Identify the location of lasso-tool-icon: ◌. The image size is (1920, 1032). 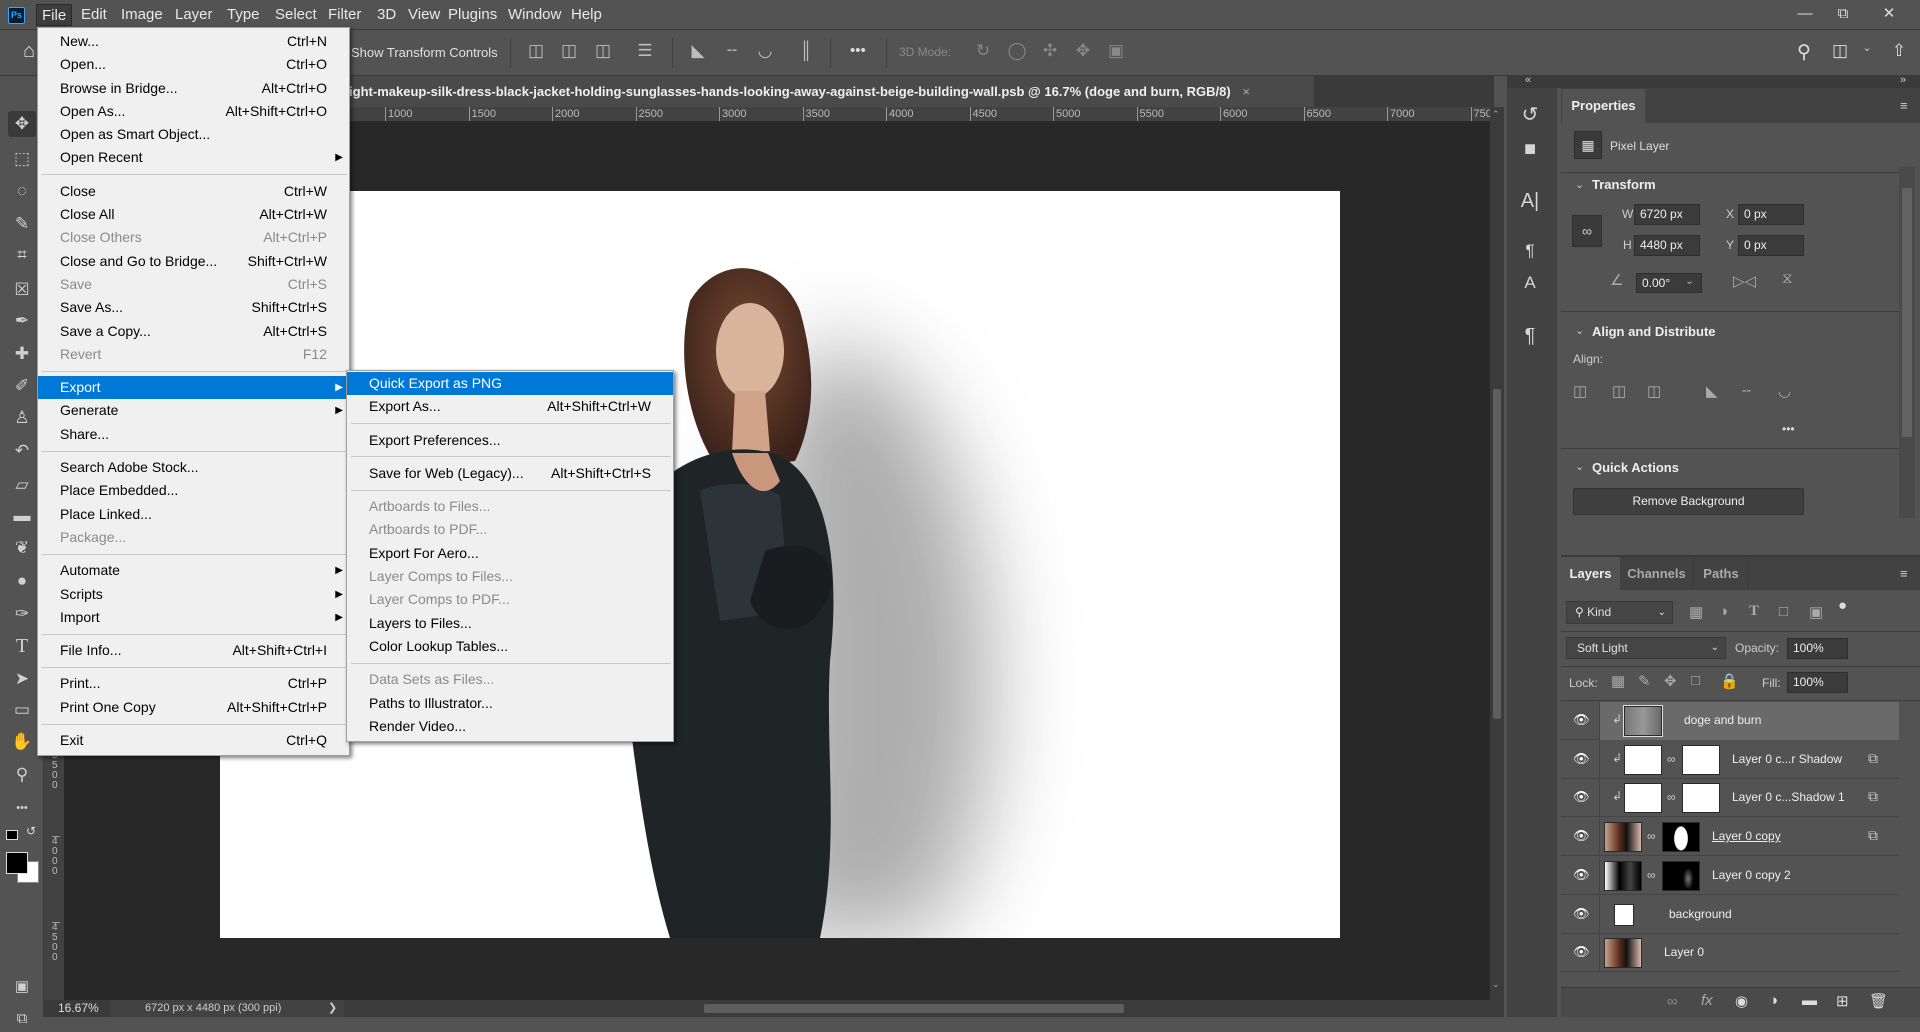
(22, 191).